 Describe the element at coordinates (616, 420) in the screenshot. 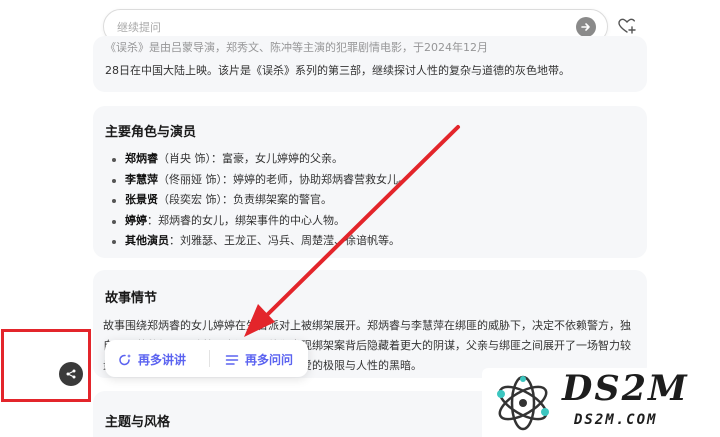

I see `watermark-url: DS2M.COM` at that location.